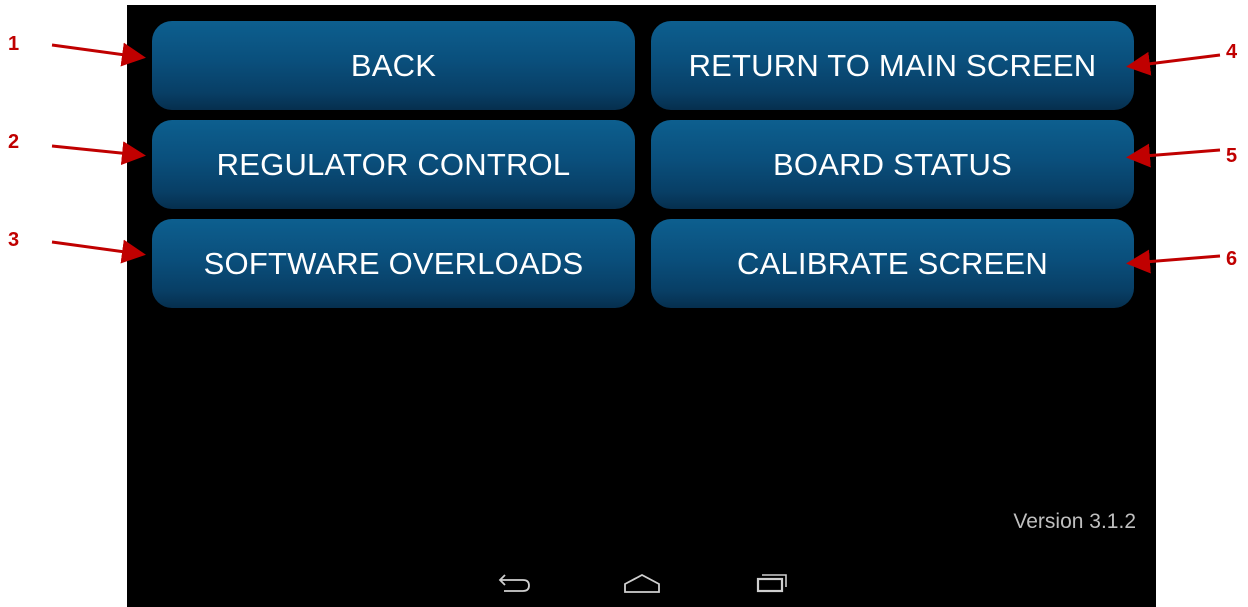 This screenshot has height=607, width=1248. I want to click on home-icon, so click(642, 582).